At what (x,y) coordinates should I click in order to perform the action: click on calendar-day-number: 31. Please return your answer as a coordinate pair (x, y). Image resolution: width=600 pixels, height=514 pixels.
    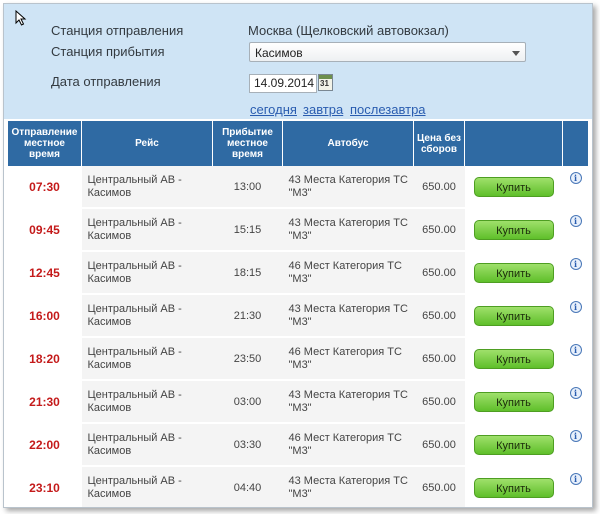
    Looking at the image, I should click on (324, 83).